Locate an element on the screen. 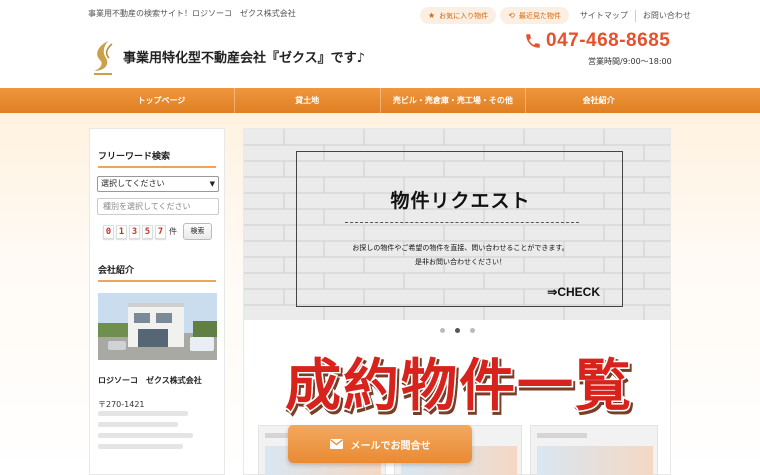  mail-icon is located at coordinates (336, 444).